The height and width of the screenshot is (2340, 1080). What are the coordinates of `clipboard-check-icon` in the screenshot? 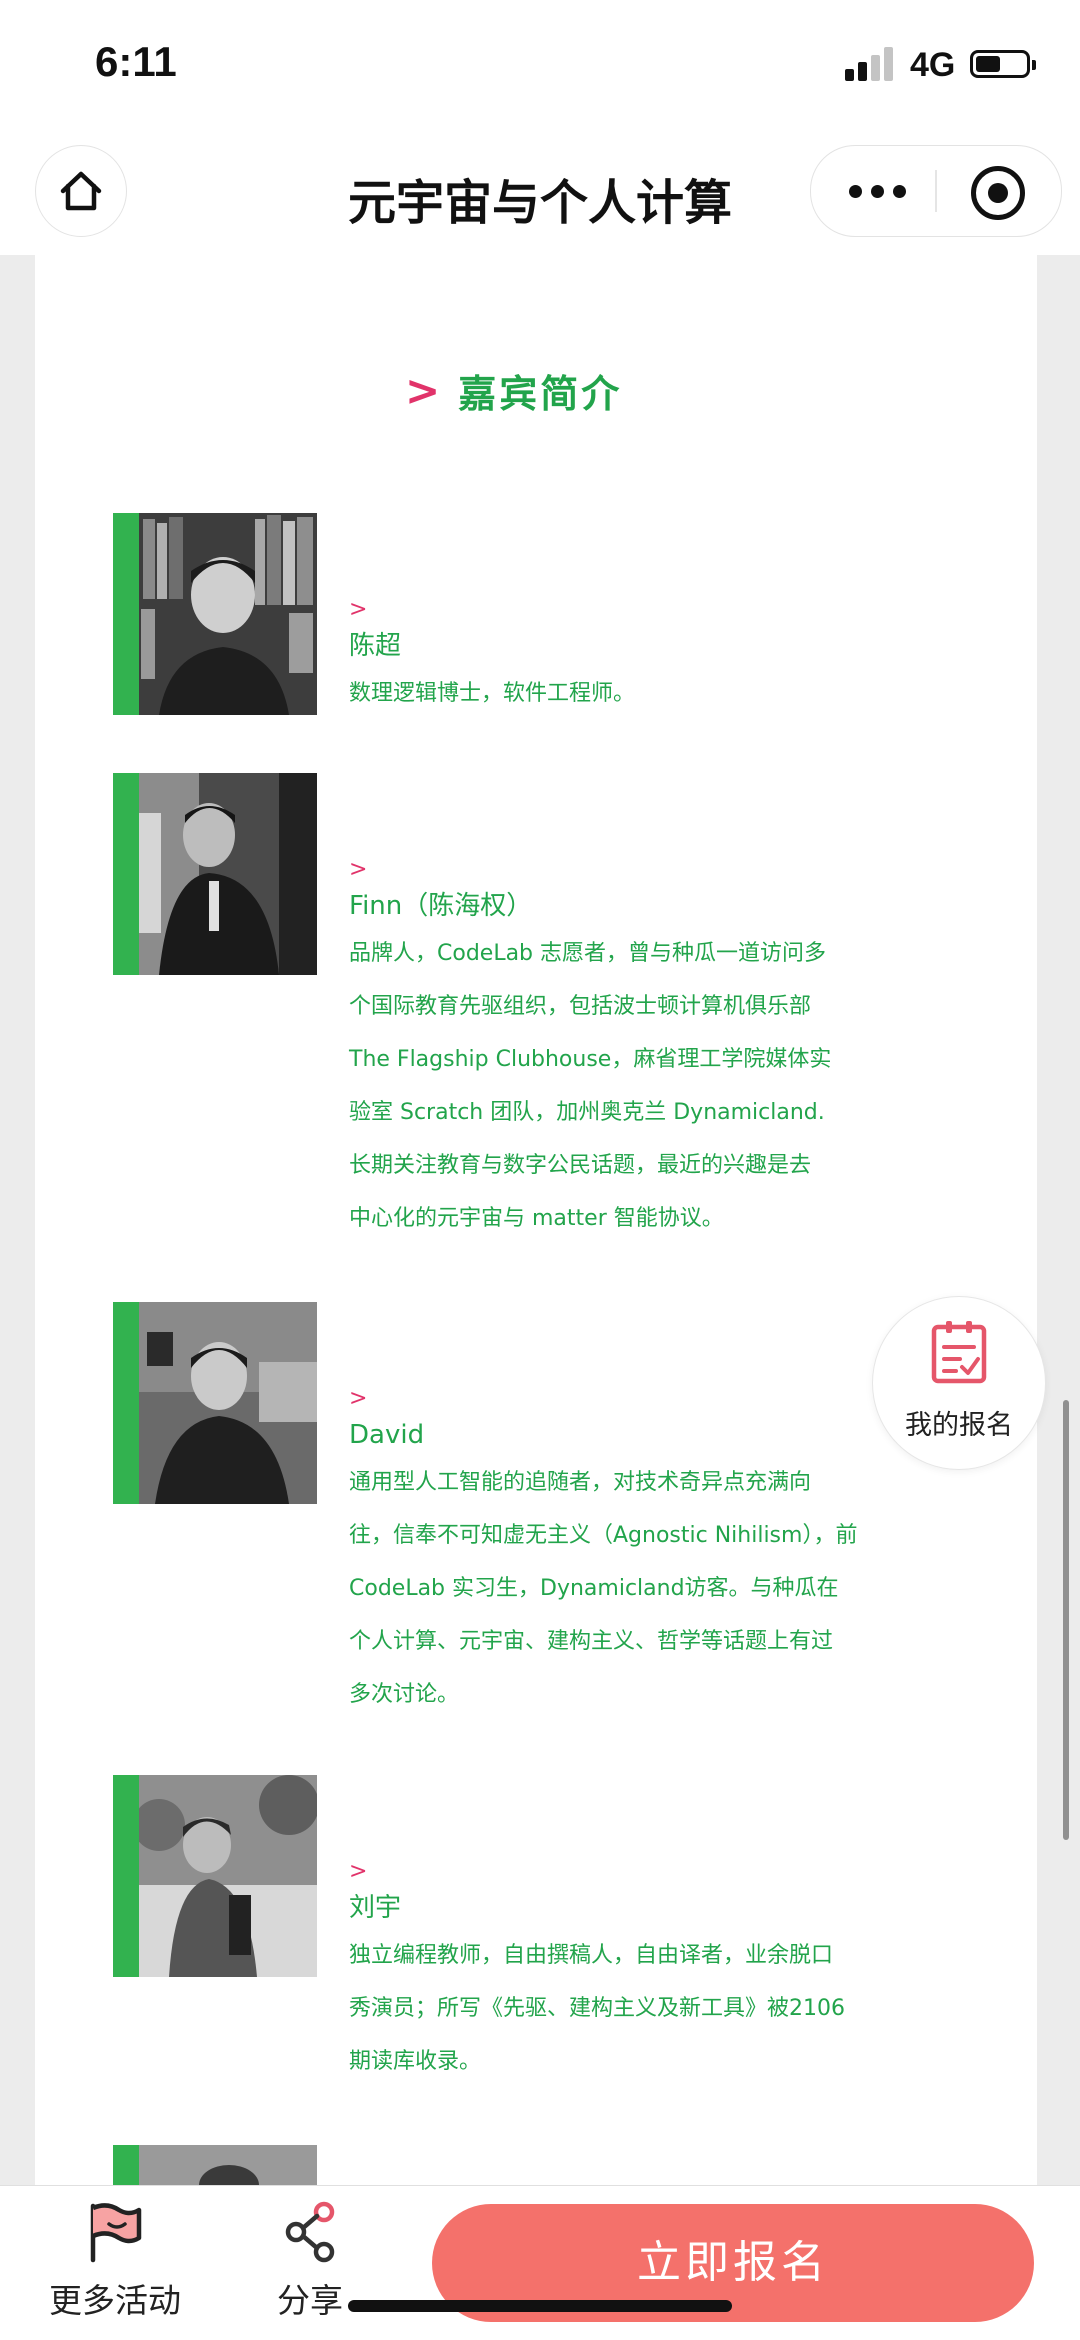 It's located at (959, 1352).